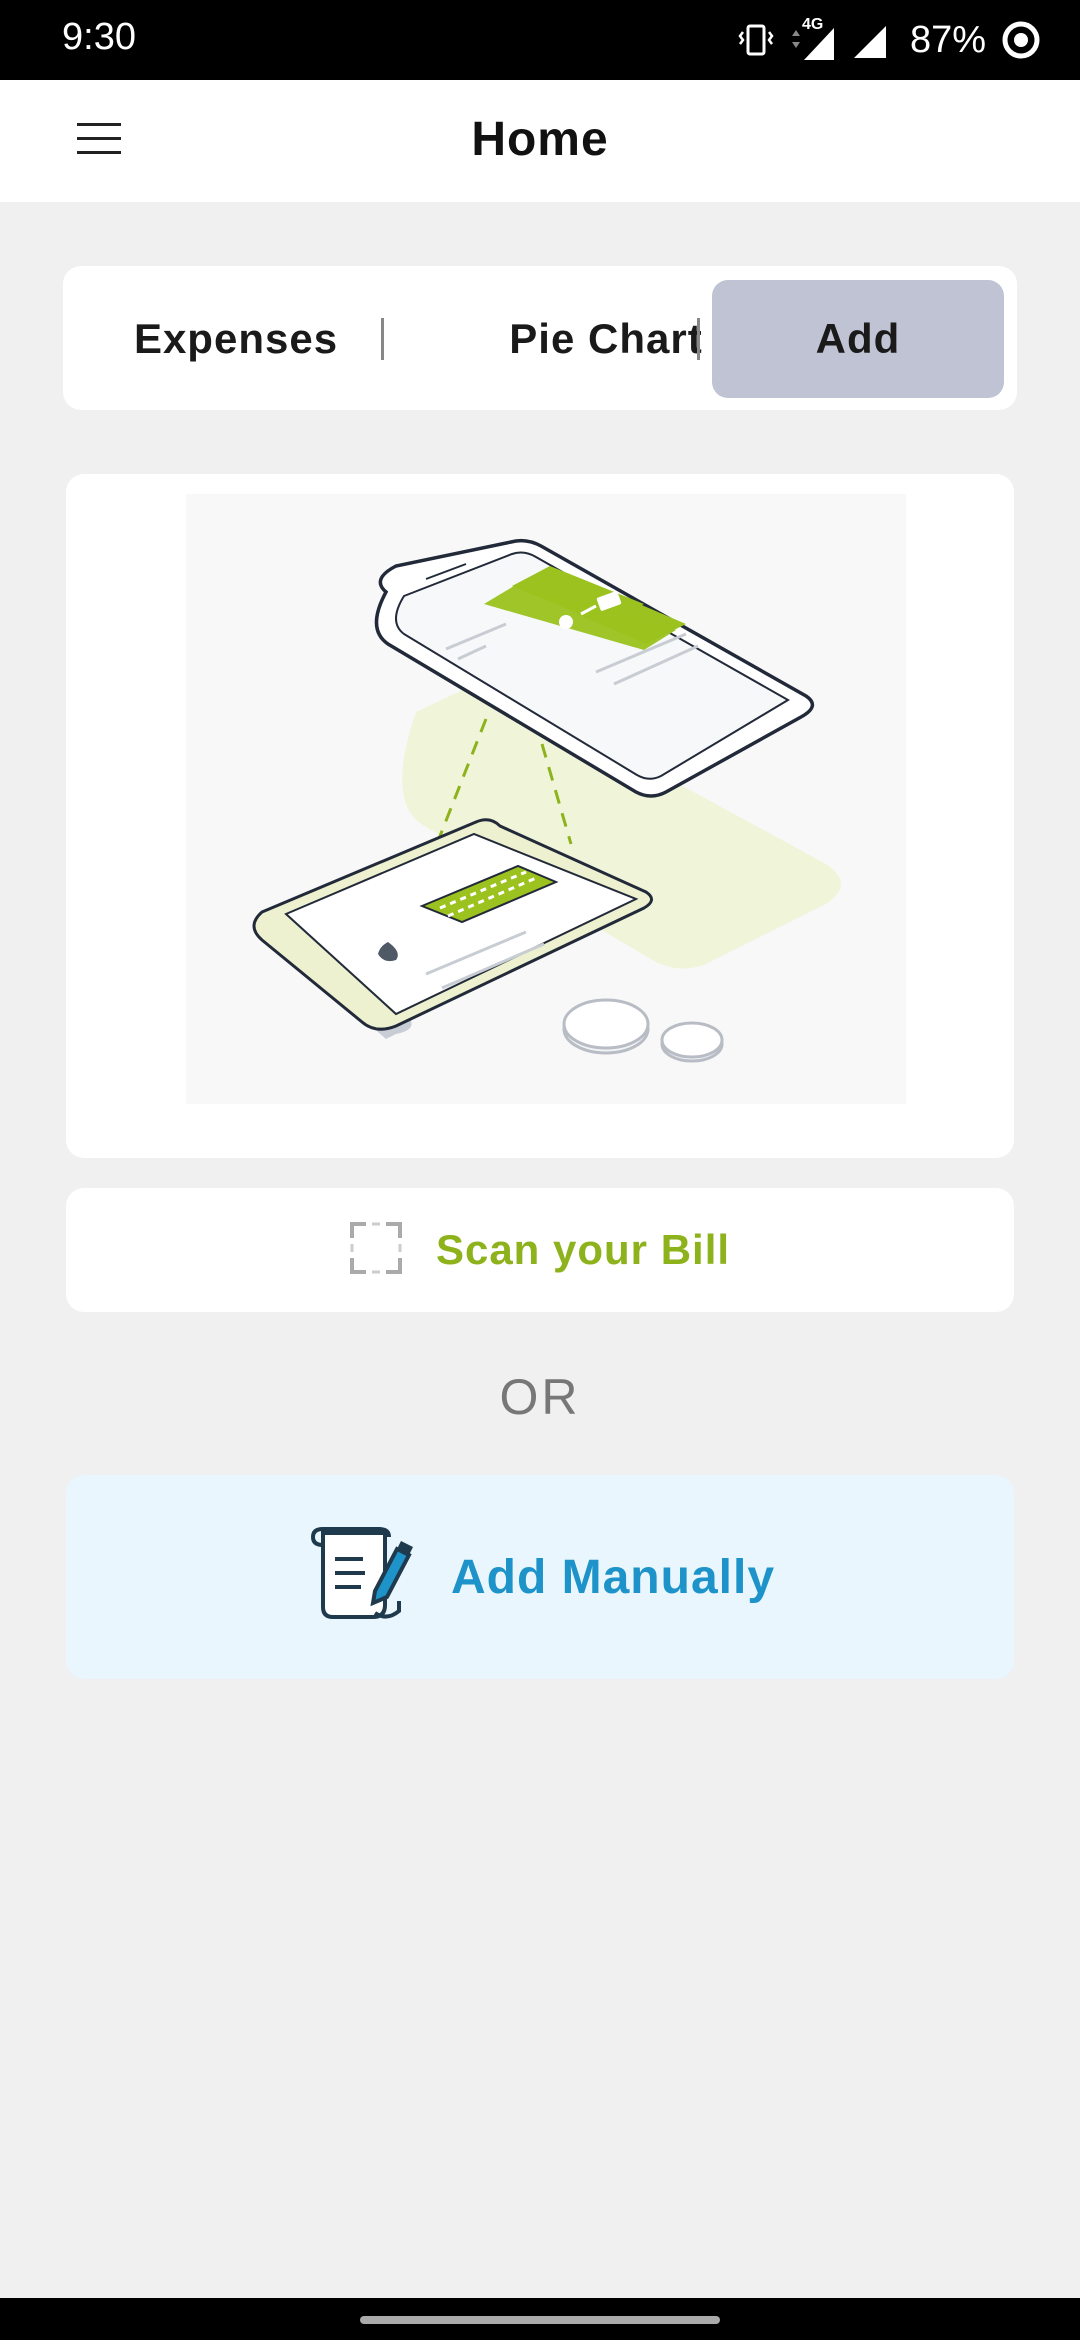 The width and height of the screenshot is (1080, 2340). What do you see at coordinates (99, 37) in the screenshot?
I see `status-time: 9:30` at bounding box center [99, 37].